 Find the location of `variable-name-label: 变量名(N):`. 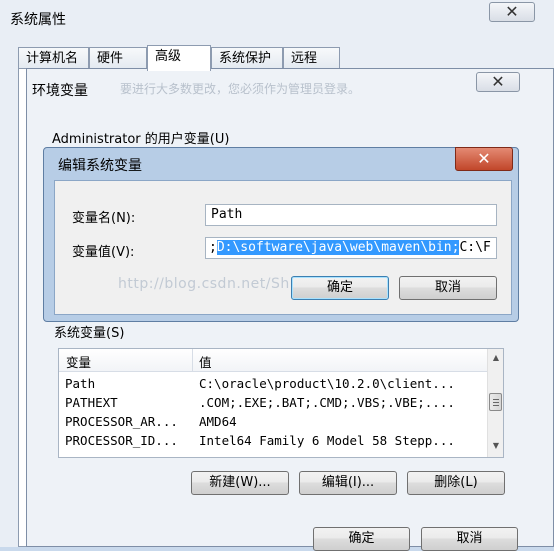

variable-name-label: 变量名(N): is located at coordinates (104, 218).